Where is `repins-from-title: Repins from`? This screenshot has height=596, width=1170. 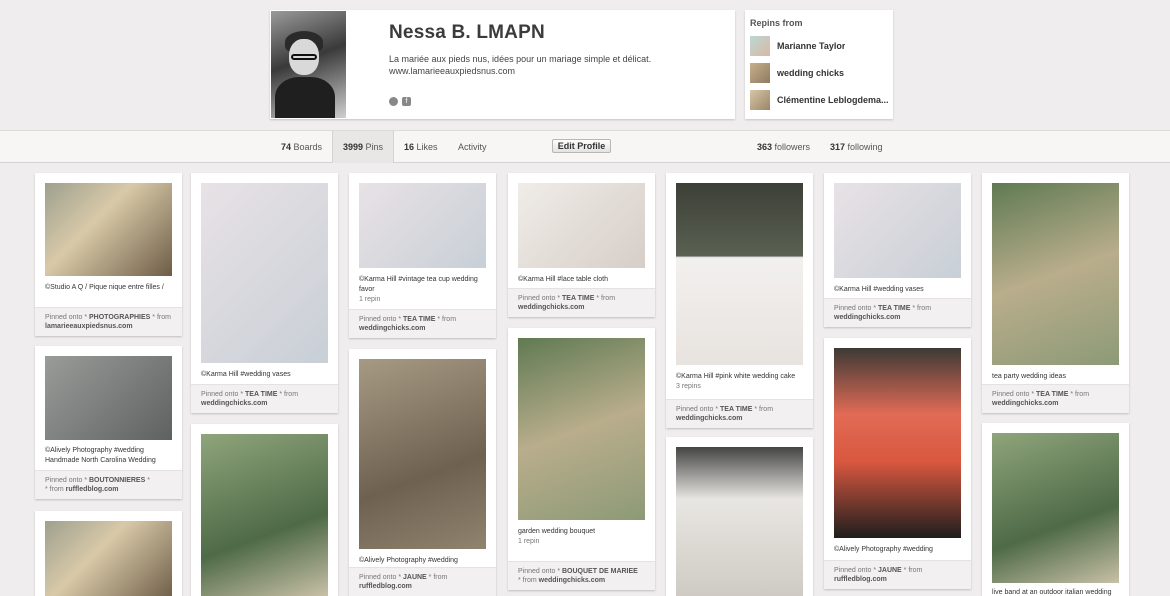
repins-from-title: Repins from is located at coordinates (776, 23).